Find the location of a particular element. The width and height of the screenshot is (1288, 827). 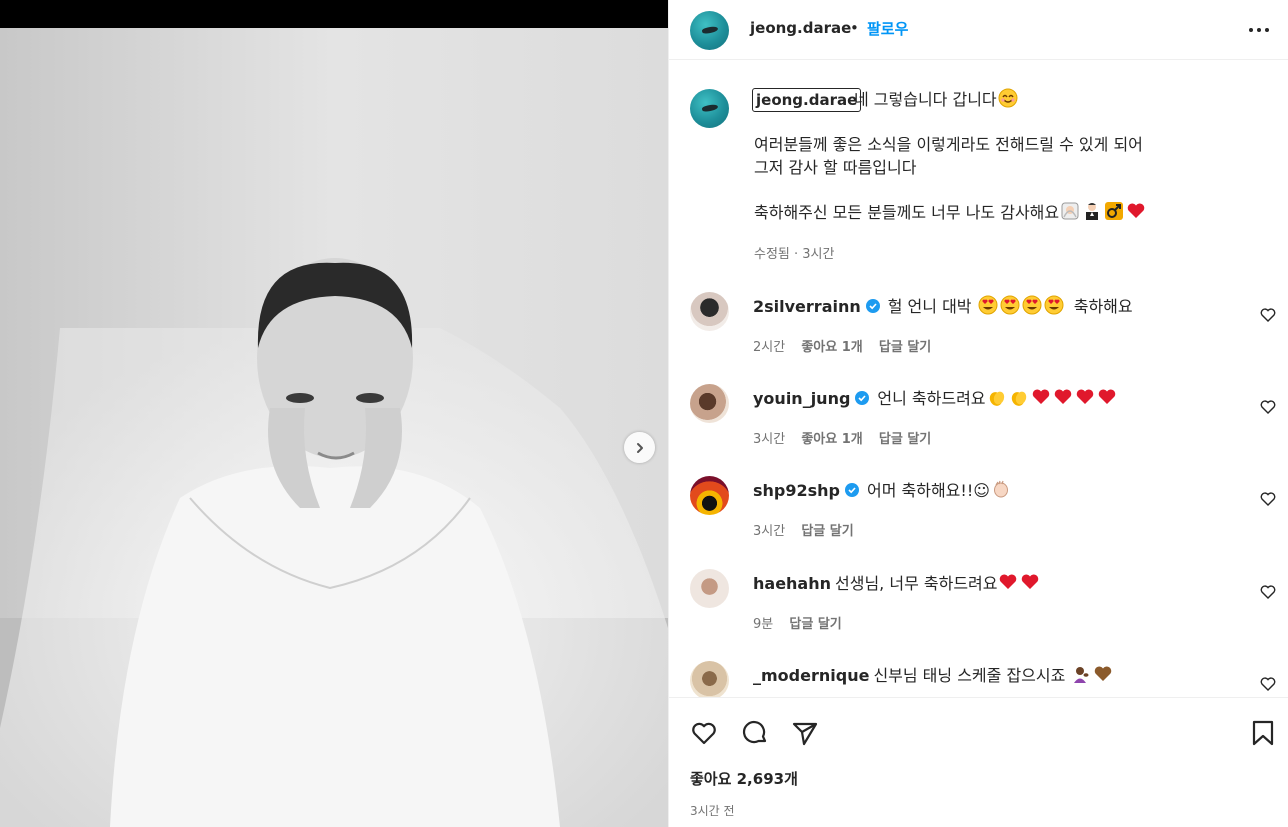

caption-meta: 수정됨 · 3시간 is located at coordinates (794, 254).